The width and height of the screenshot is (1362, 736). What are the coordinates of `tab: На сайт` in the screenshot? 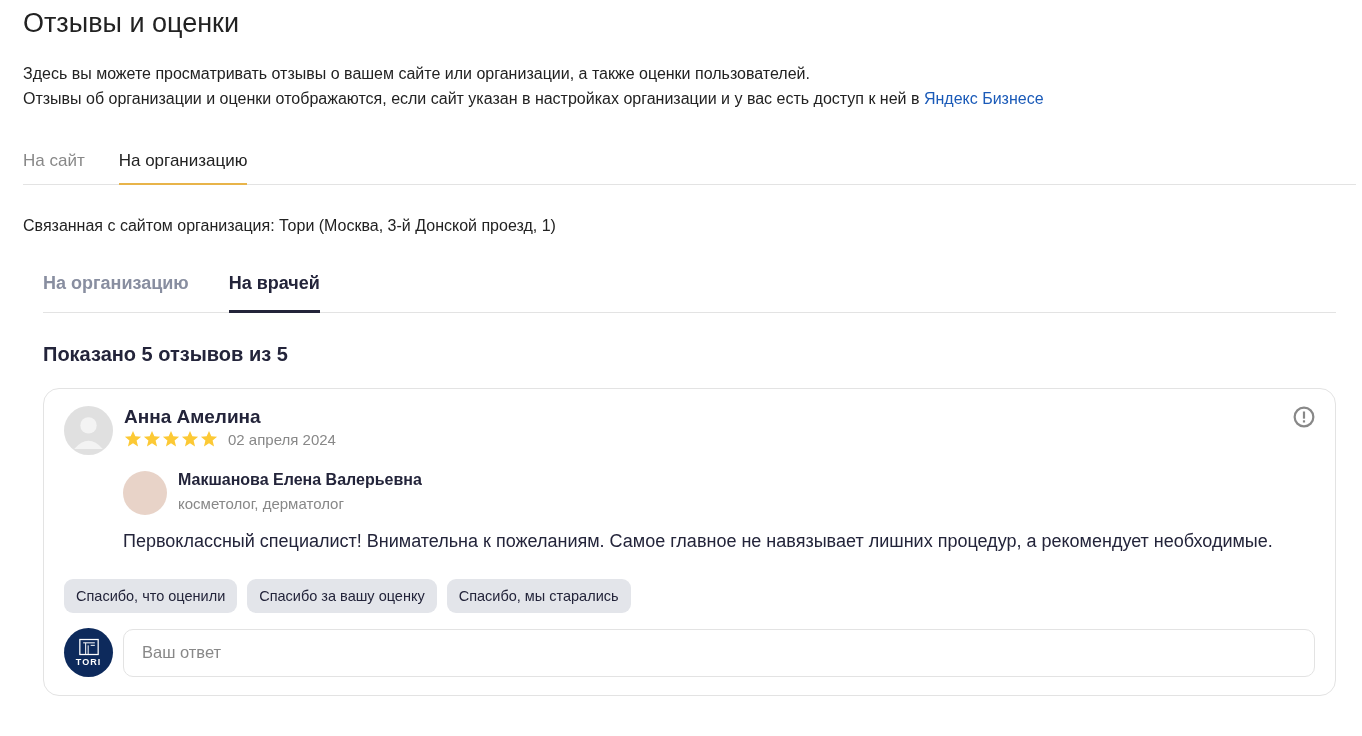 It's located at (54, 162).